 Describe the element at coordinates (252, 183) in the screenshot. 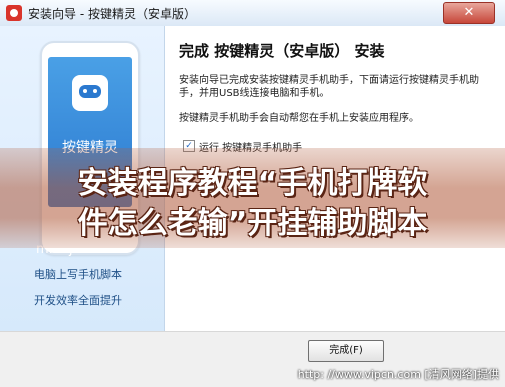

I see `overlay-caption-line-1: 安装程序教程“手机打牌软` at that location.